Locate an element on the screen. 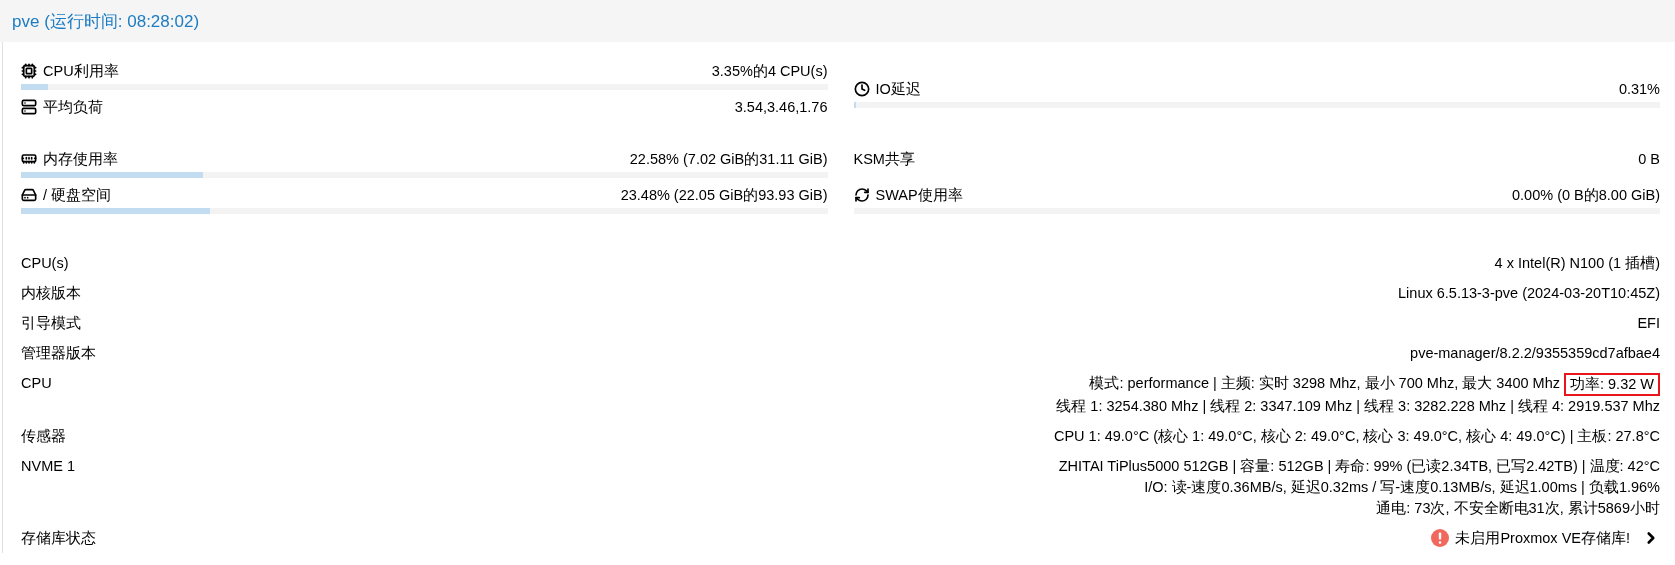 The width and height of the screenshot is (1675, 565). info-value: pve-manager/8.2.2/9355359cd7afbae4 is located at coordinates (1535, 353).